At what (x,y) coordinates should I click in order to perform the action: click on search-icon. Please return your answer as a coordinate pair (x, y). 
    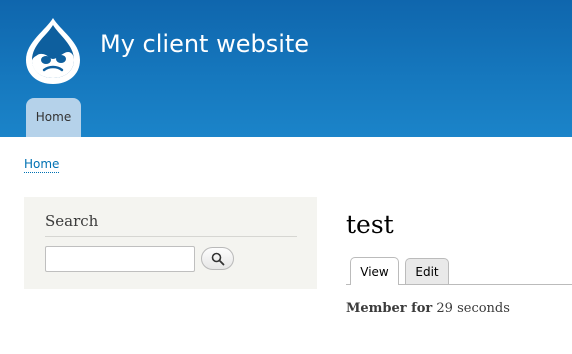
    Looking at the image, I should click on (217, 258).